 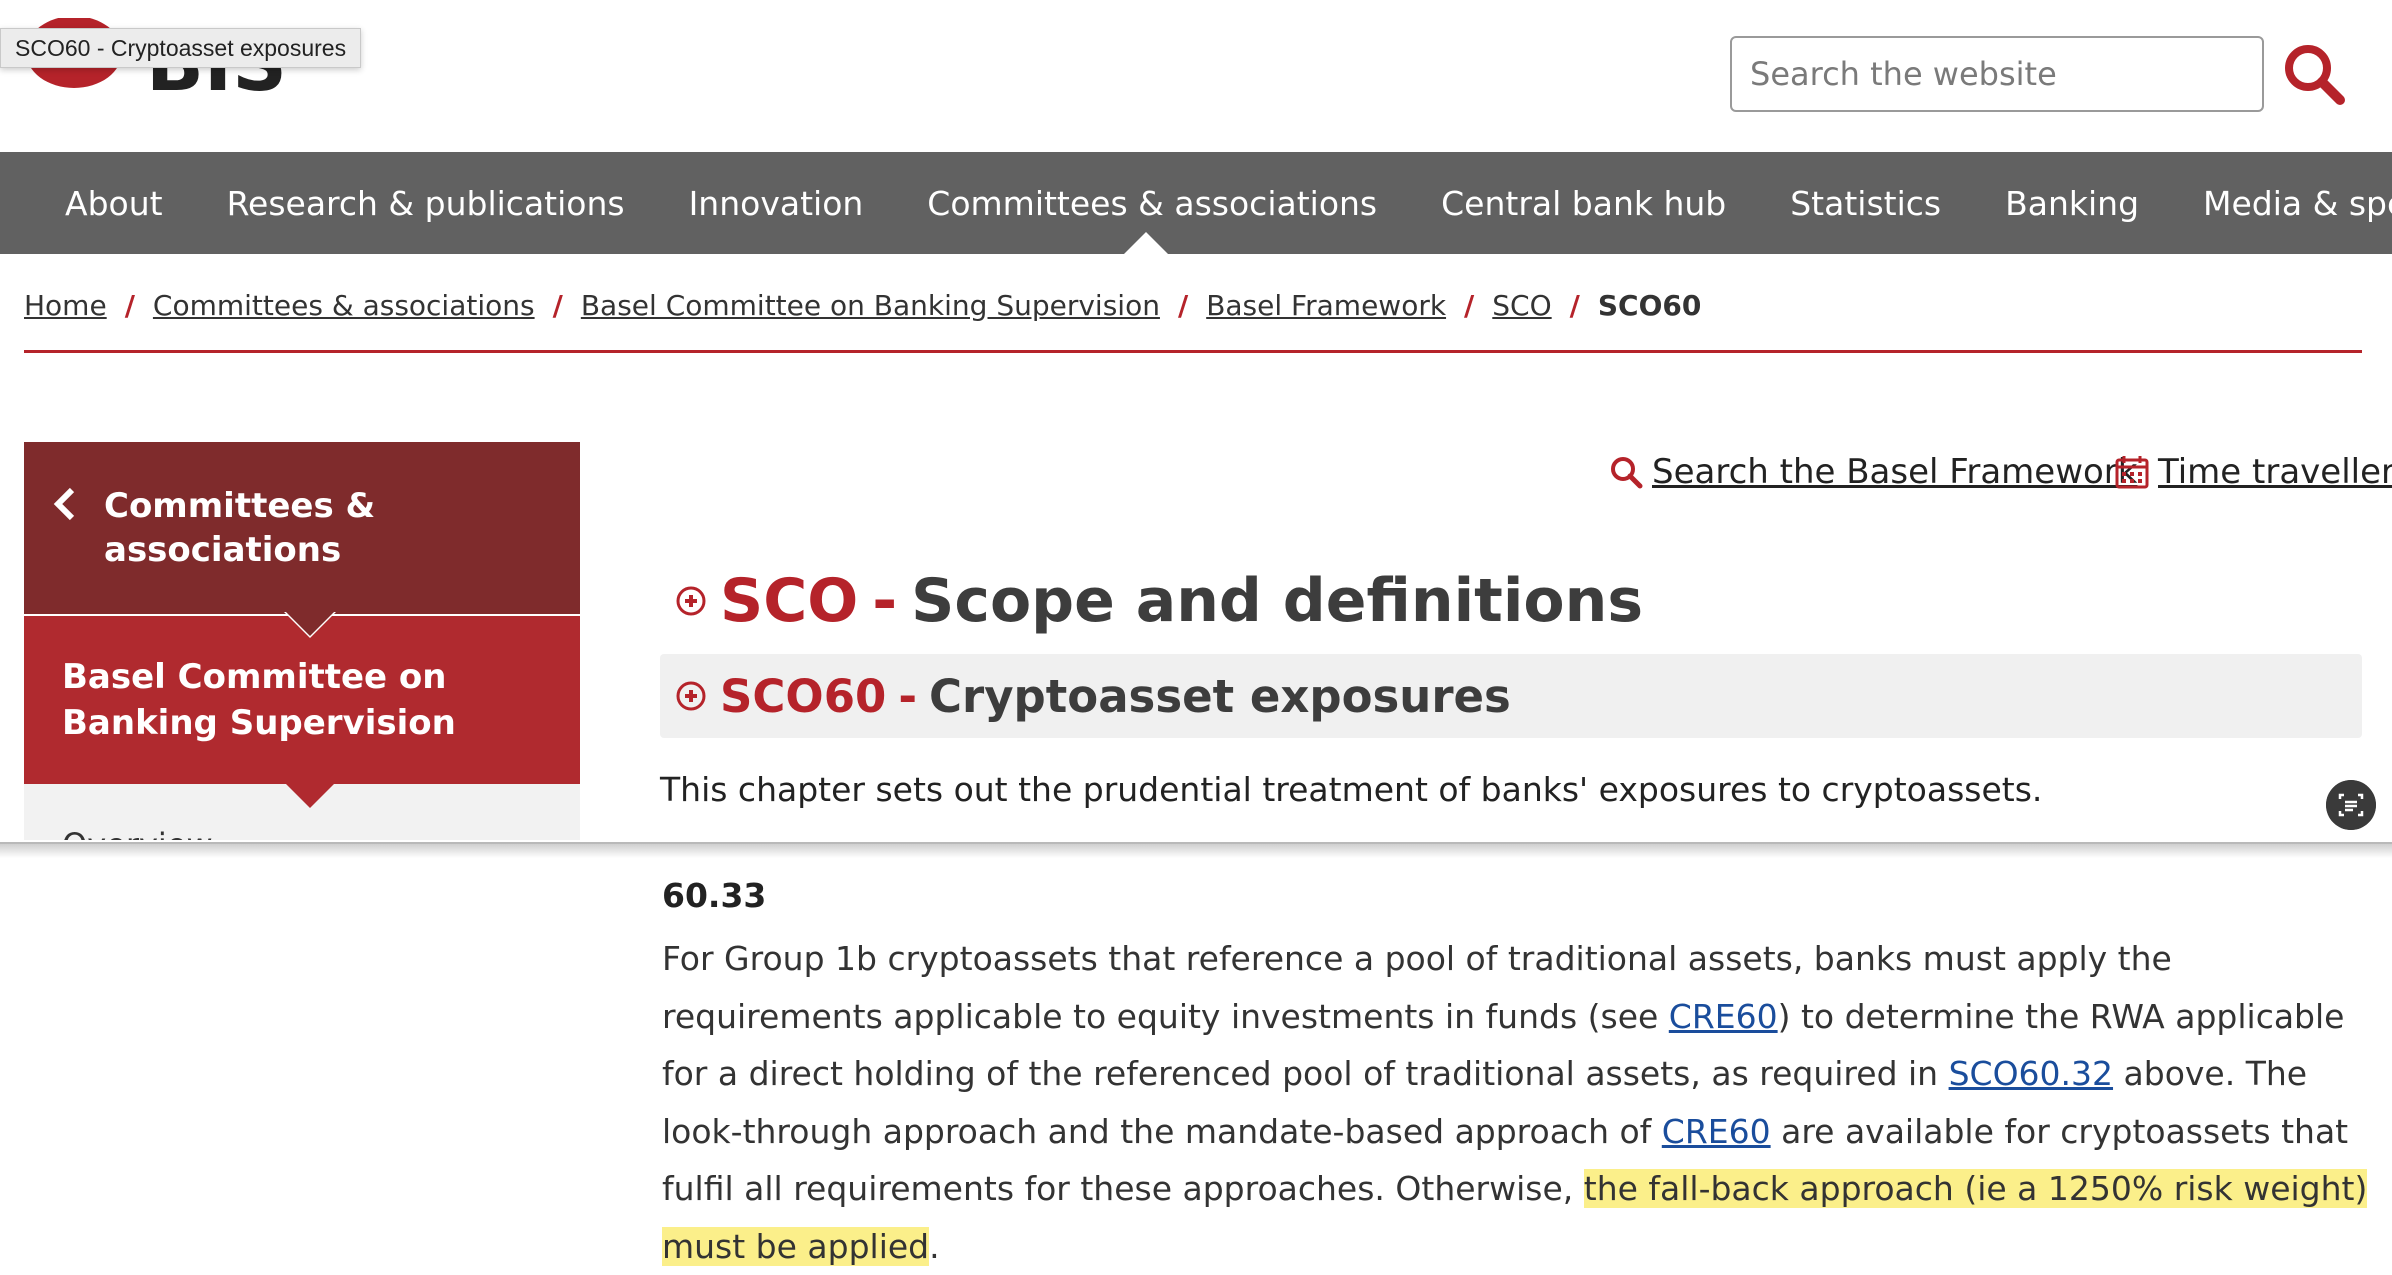 What do you see at coordinates (1146, 243) in the screenshot?
I see `nav-active-caret` at bounding box center [1146, 243].